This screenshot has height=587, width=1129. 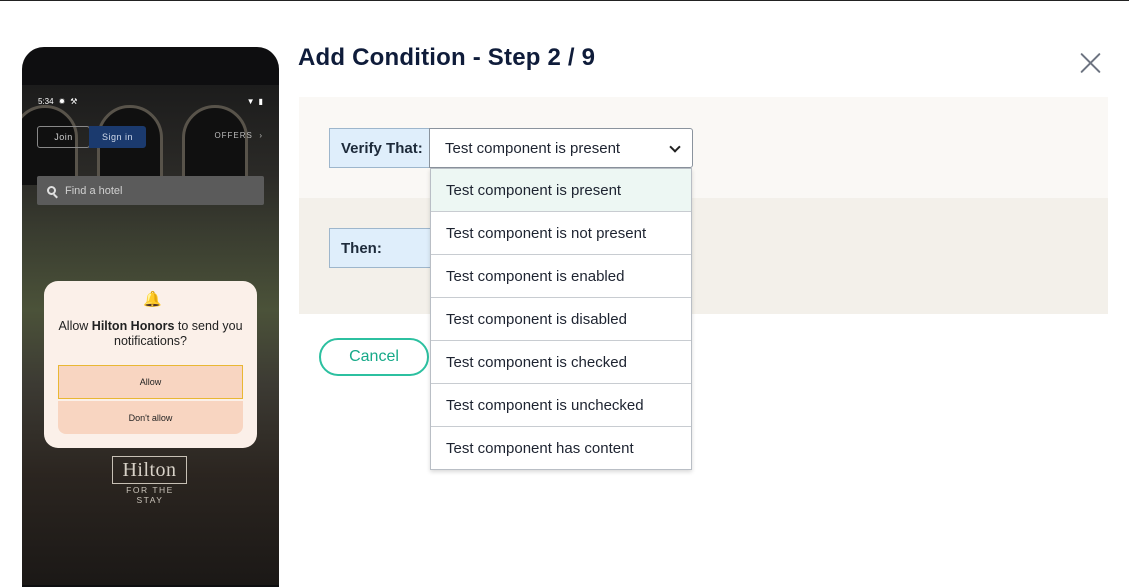 What do you see at coordinates (152, 299) in the screenshot?
I see `bell-icon: 🔔` at bounding box center [152, 299].